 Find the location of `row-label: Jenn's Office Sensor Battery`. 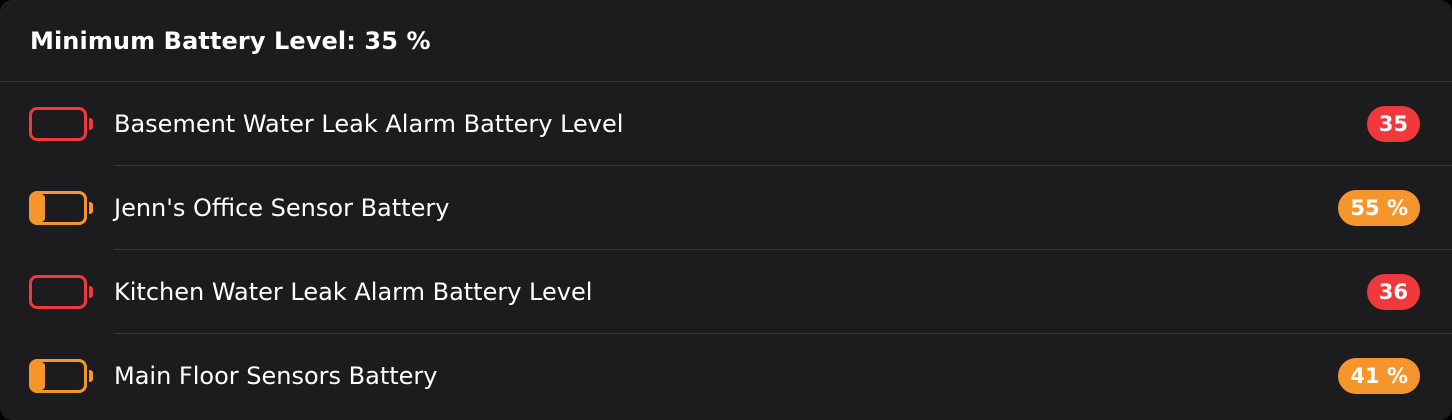

row-label: Jenn's Office Sensor Battery is located at coordinates (282, 208).